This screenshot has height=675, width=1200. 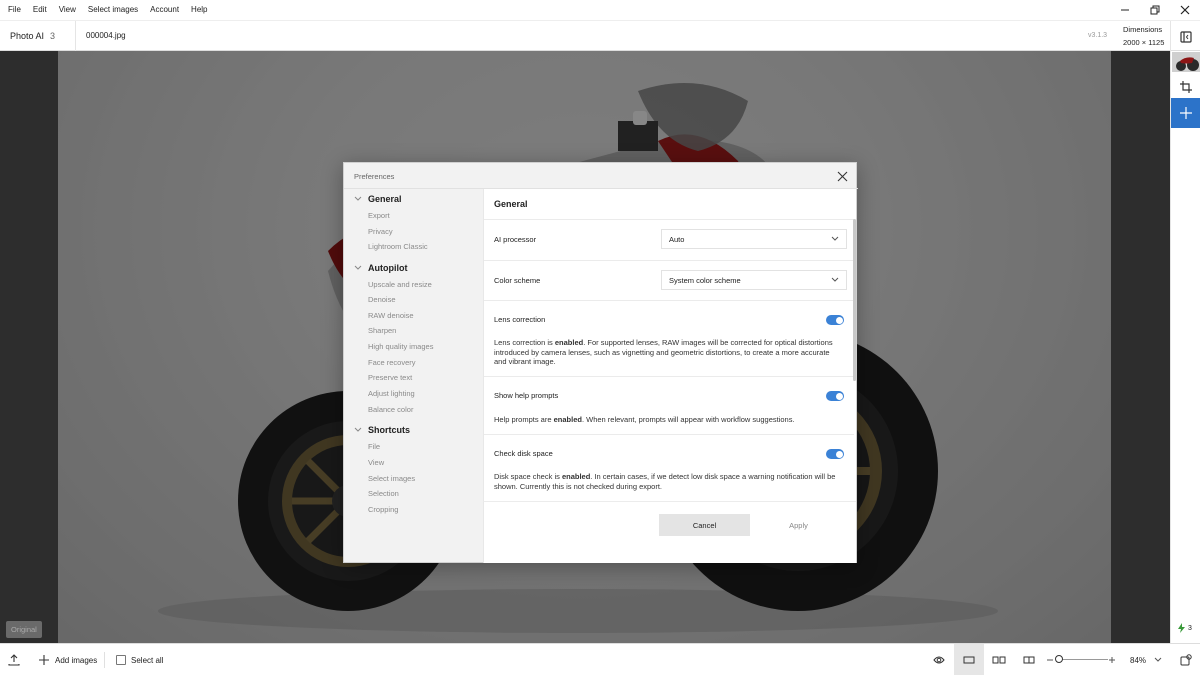 What do you see at coordinates (113, 10) in the screenshot?
I see `menu-select-images: Select images` at bounding box center [113, 10].